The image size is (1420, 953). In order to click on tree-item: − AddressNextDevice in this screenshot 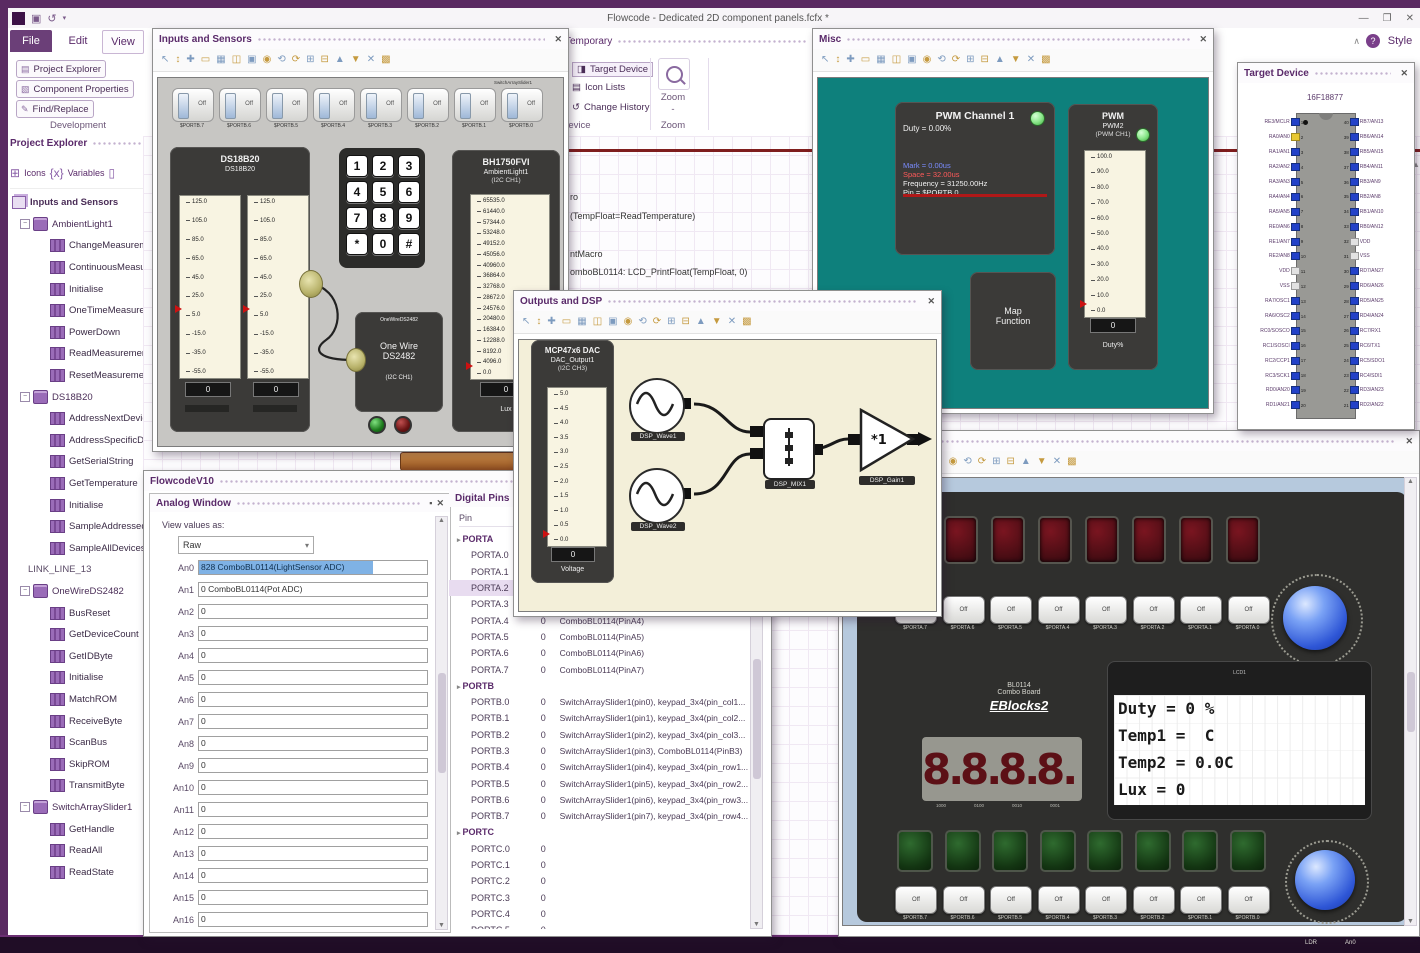, I will do `click(75, 419)`.